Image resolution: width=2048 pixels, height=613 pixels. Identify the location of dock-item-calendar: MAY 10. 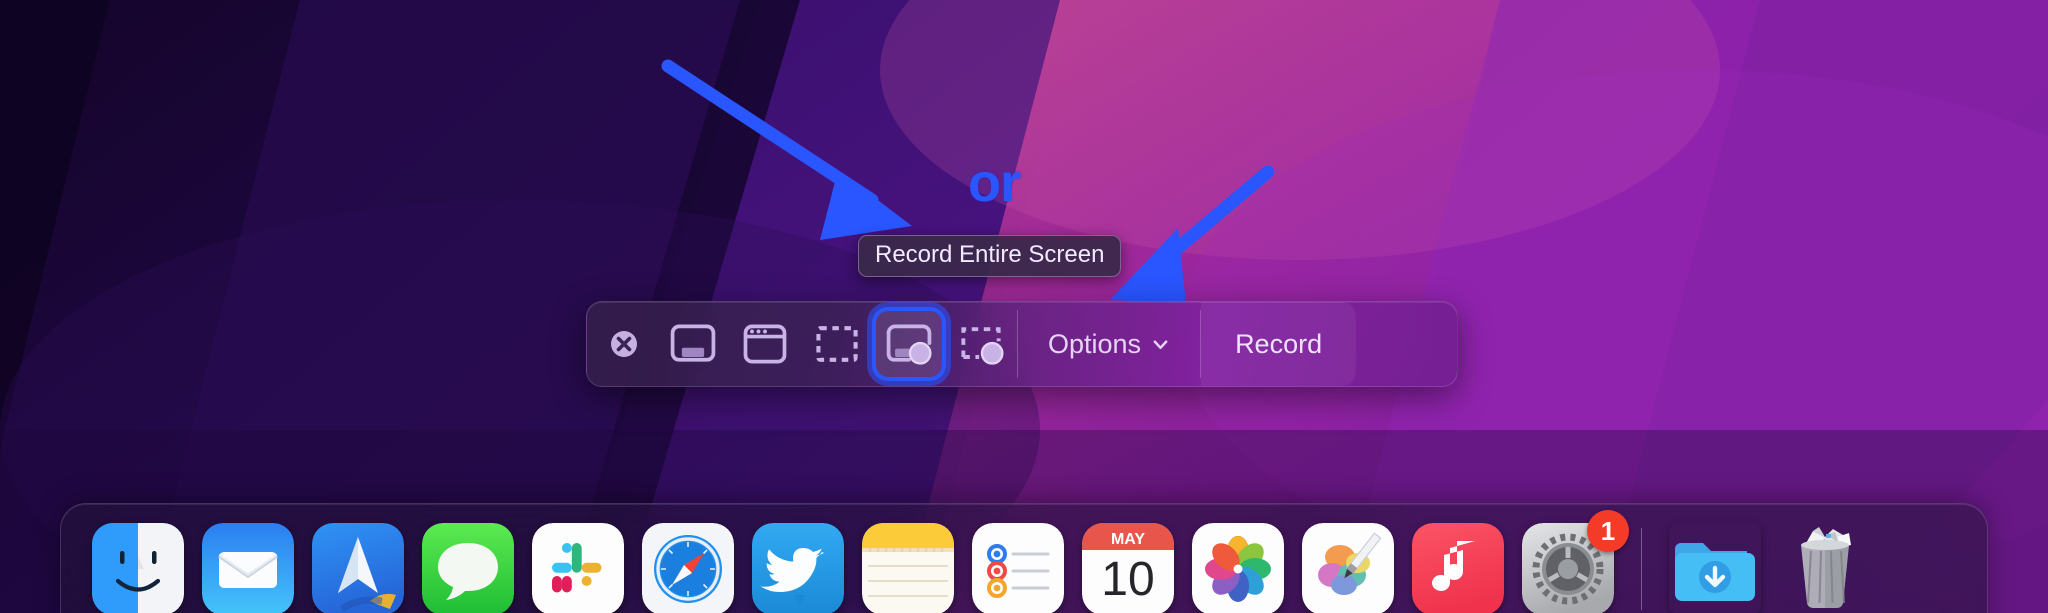
(1128, 563).